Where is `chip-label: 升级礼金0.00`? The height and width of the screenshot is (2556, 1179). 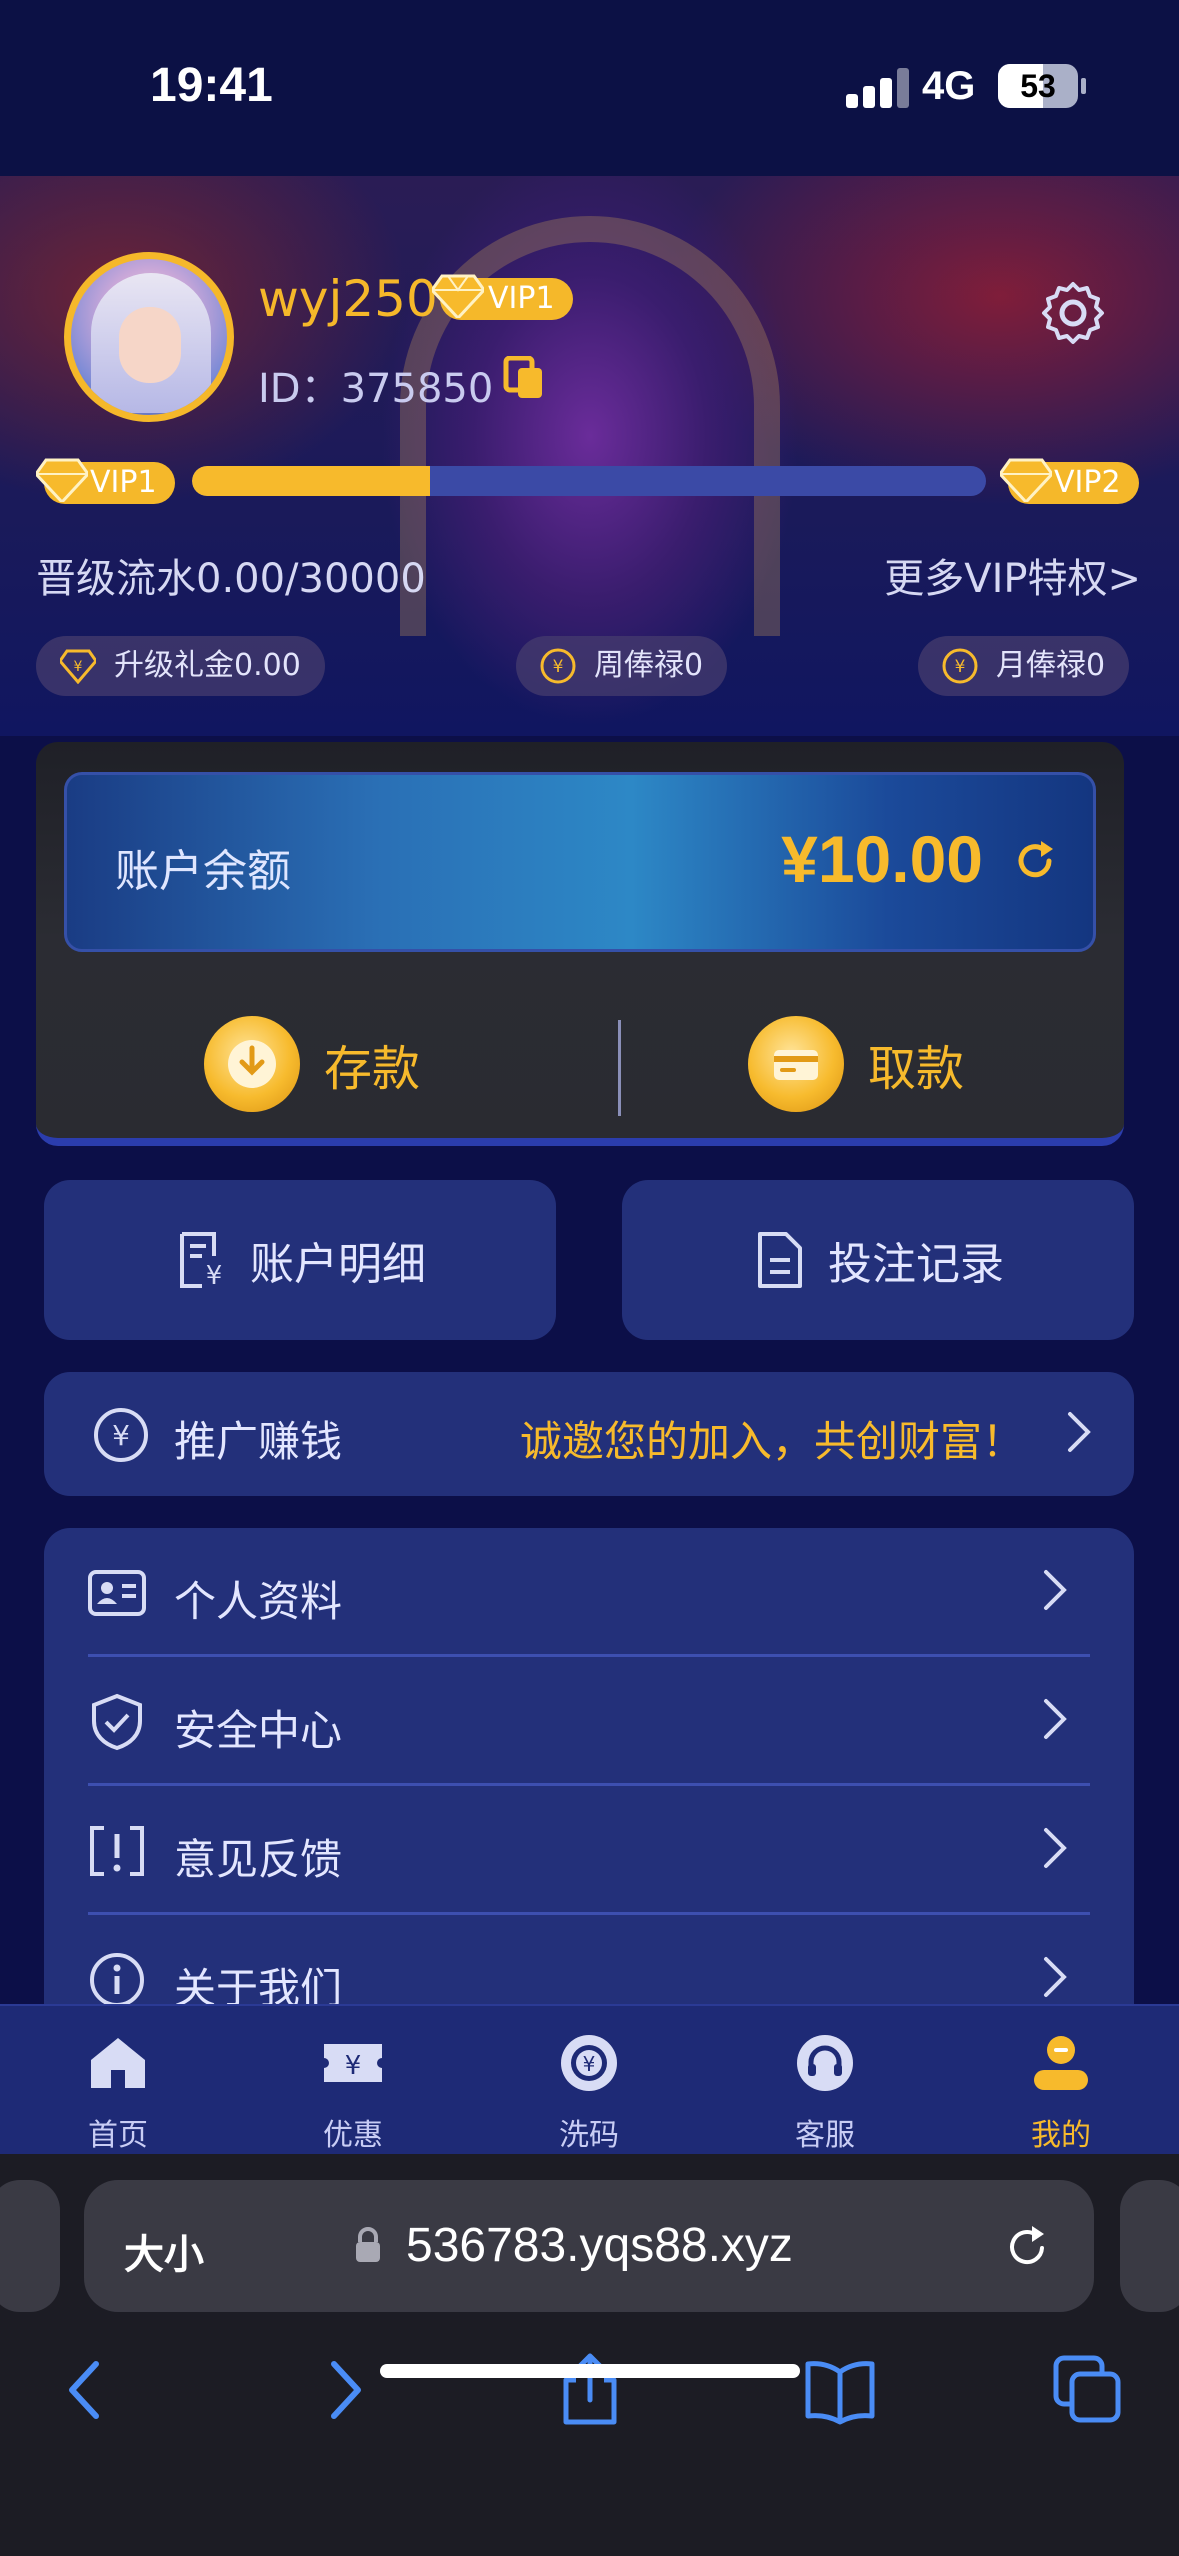
chip-label: 升级礼金0.00 is located at coordinates (207, 665).